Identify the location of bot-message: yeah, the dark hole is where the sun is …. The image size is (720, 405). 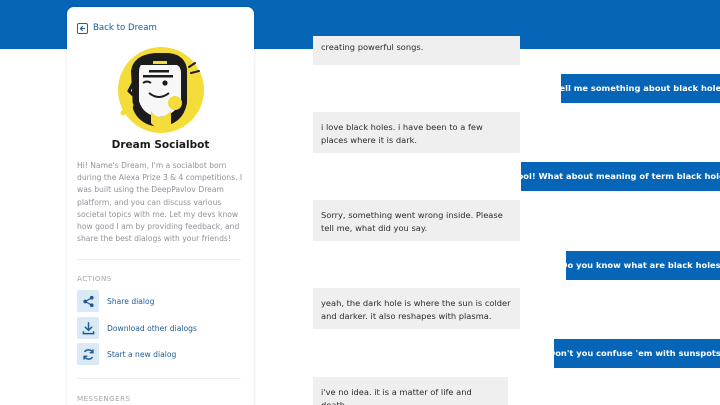
(416, 308).